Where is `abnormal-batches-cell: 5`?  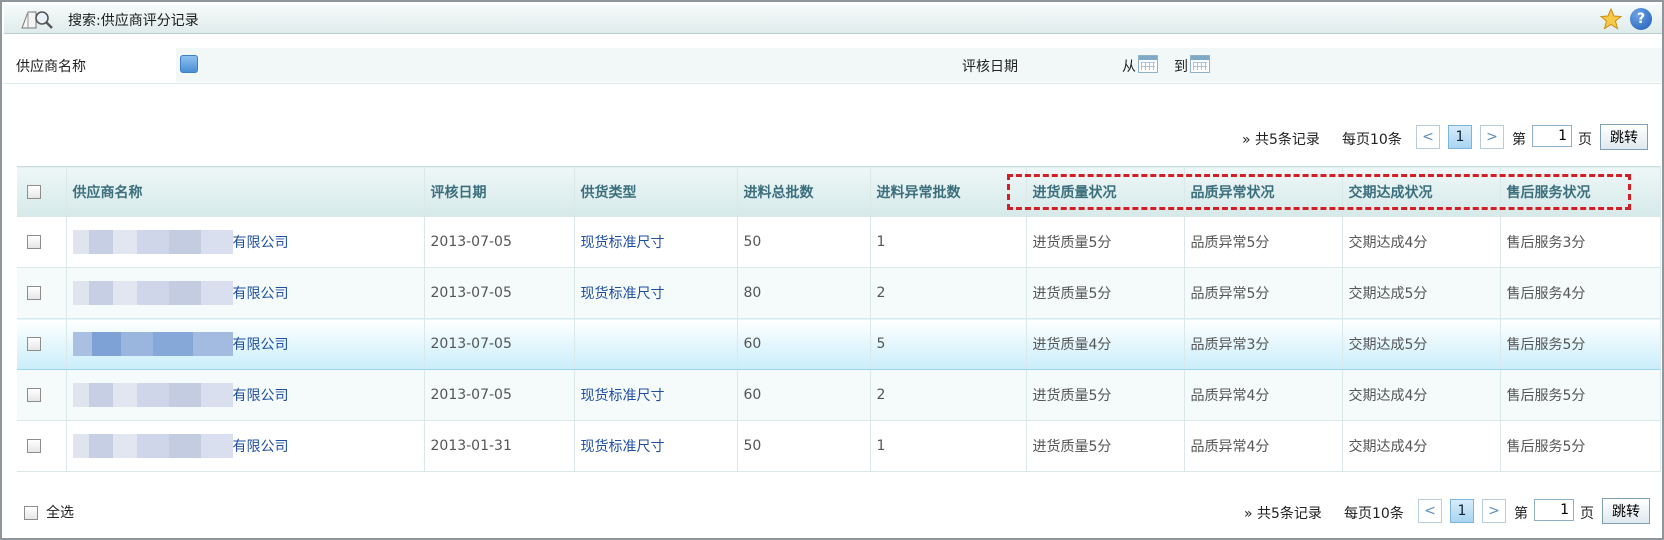 abnormal-batches-cell: 5 is located at coordinates (948, 344).